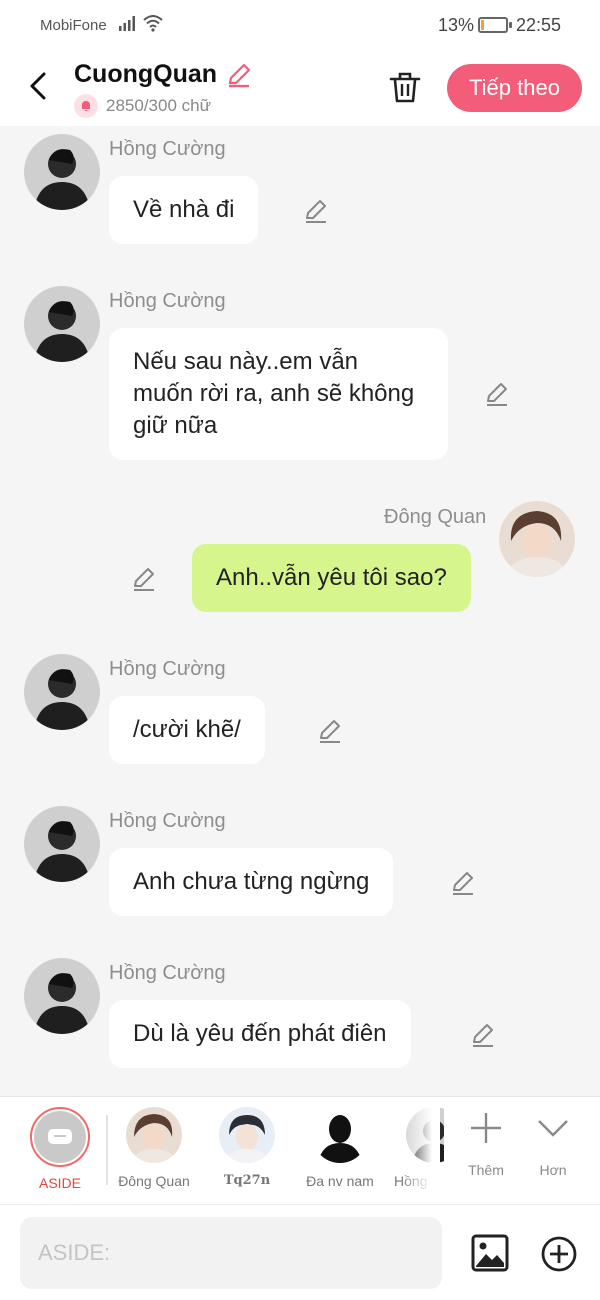 Image resolution: width=600 pixels, height=1300 pixels. I want to click on character-name: Đông Quan, so click(154, 1181).